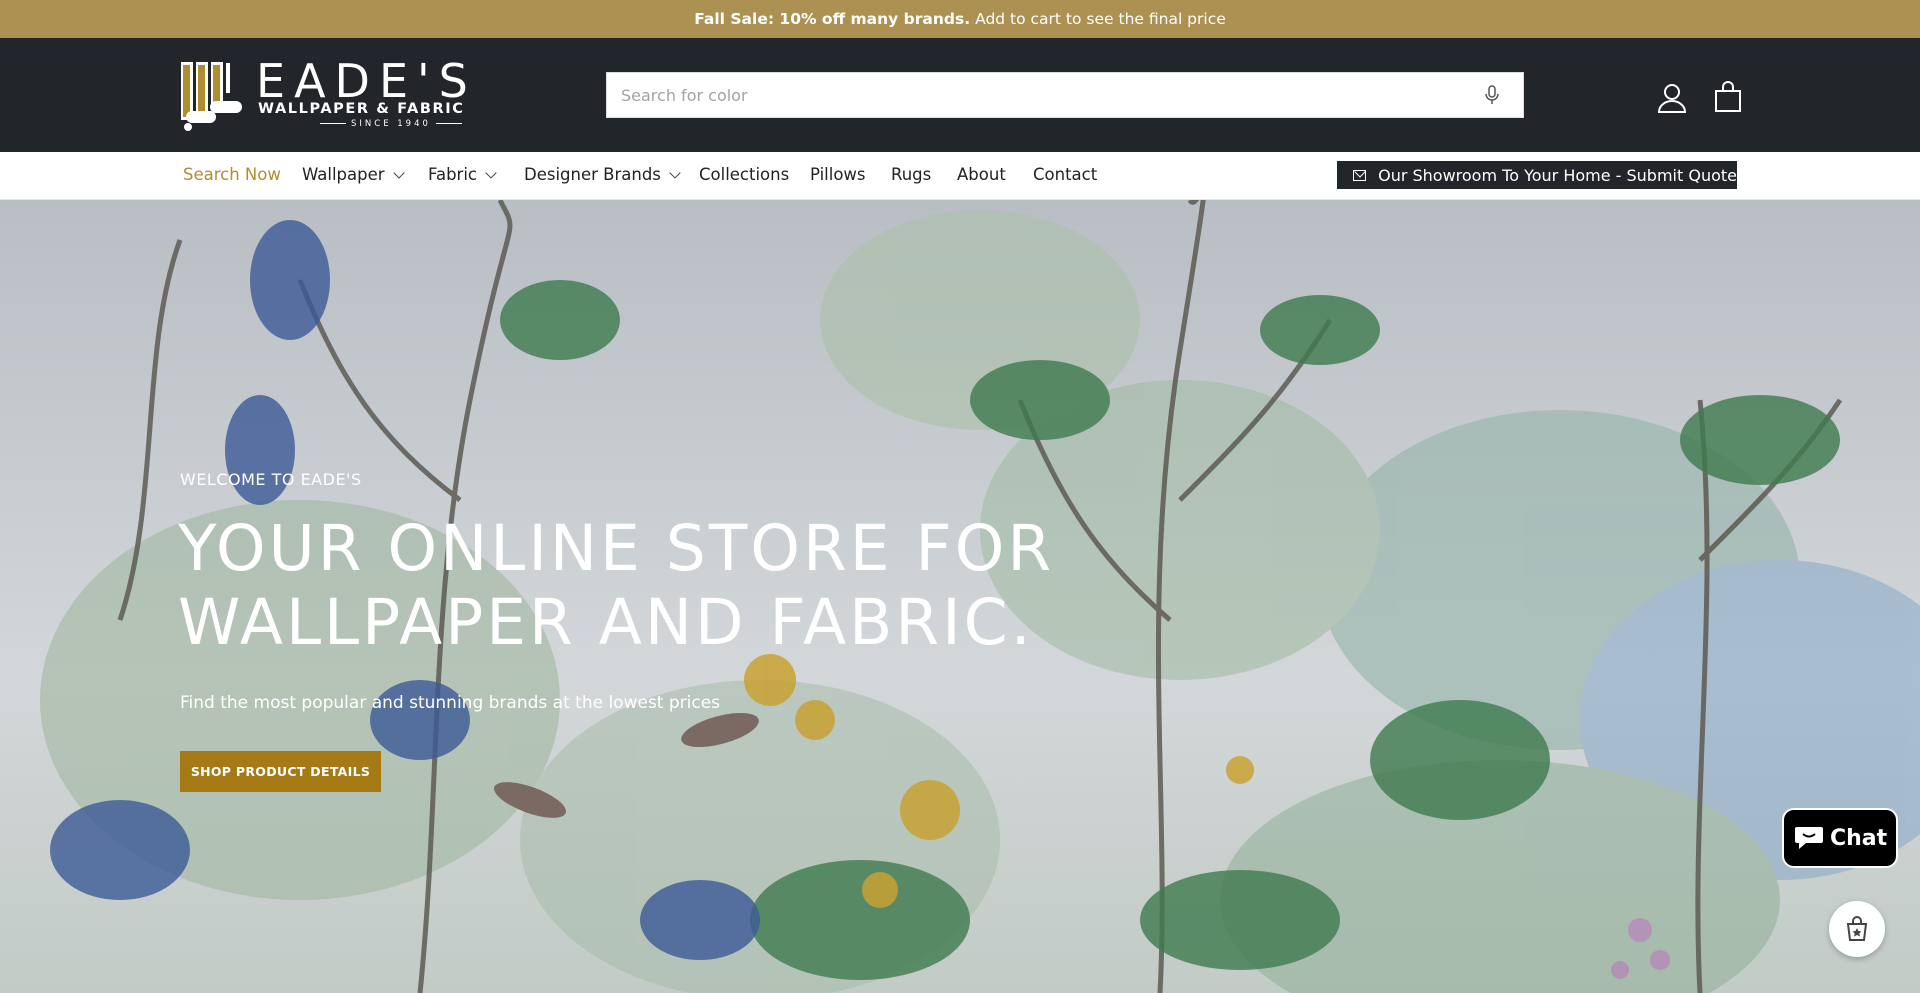 The image size is (1920, 993). Describe the element at coordinates (1557, 175) in the screenshot. I see `quote-label: Our Showroom To Your Home - Submit Quote` at that location.